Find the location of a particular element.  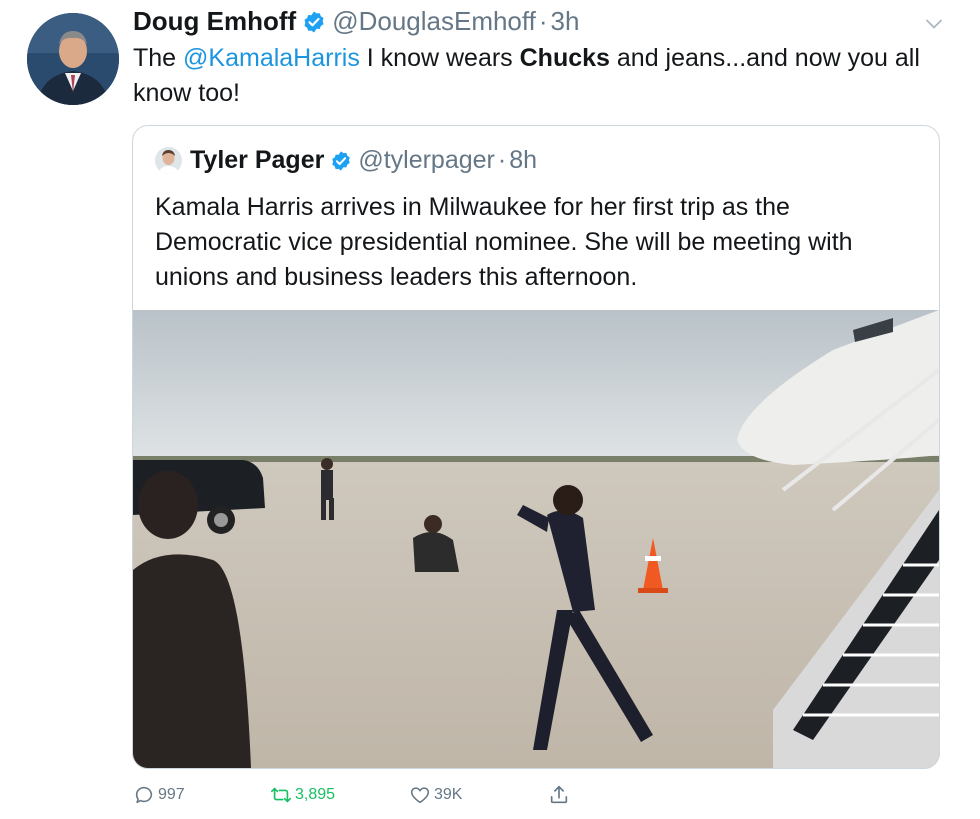

quoted-avatar-photo is located at coordinates (168, 160).